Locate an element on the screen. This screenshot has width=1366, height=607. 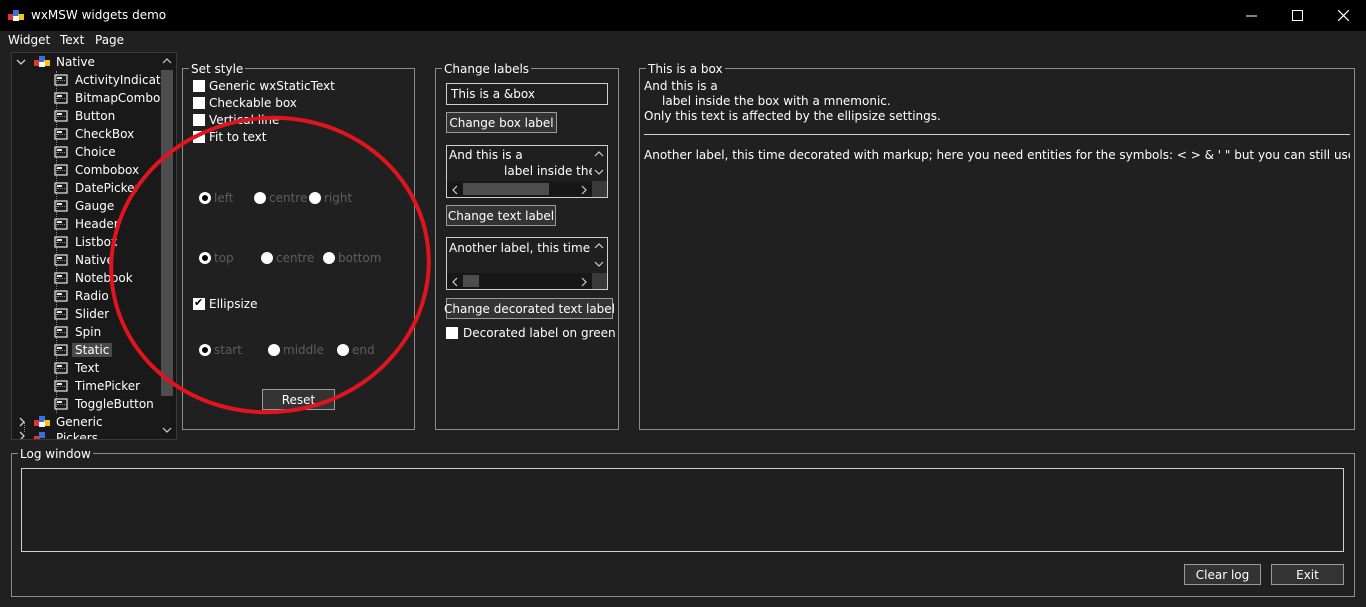
tree-item-label: ActivityIndicator is located at coordinates (118, 80).